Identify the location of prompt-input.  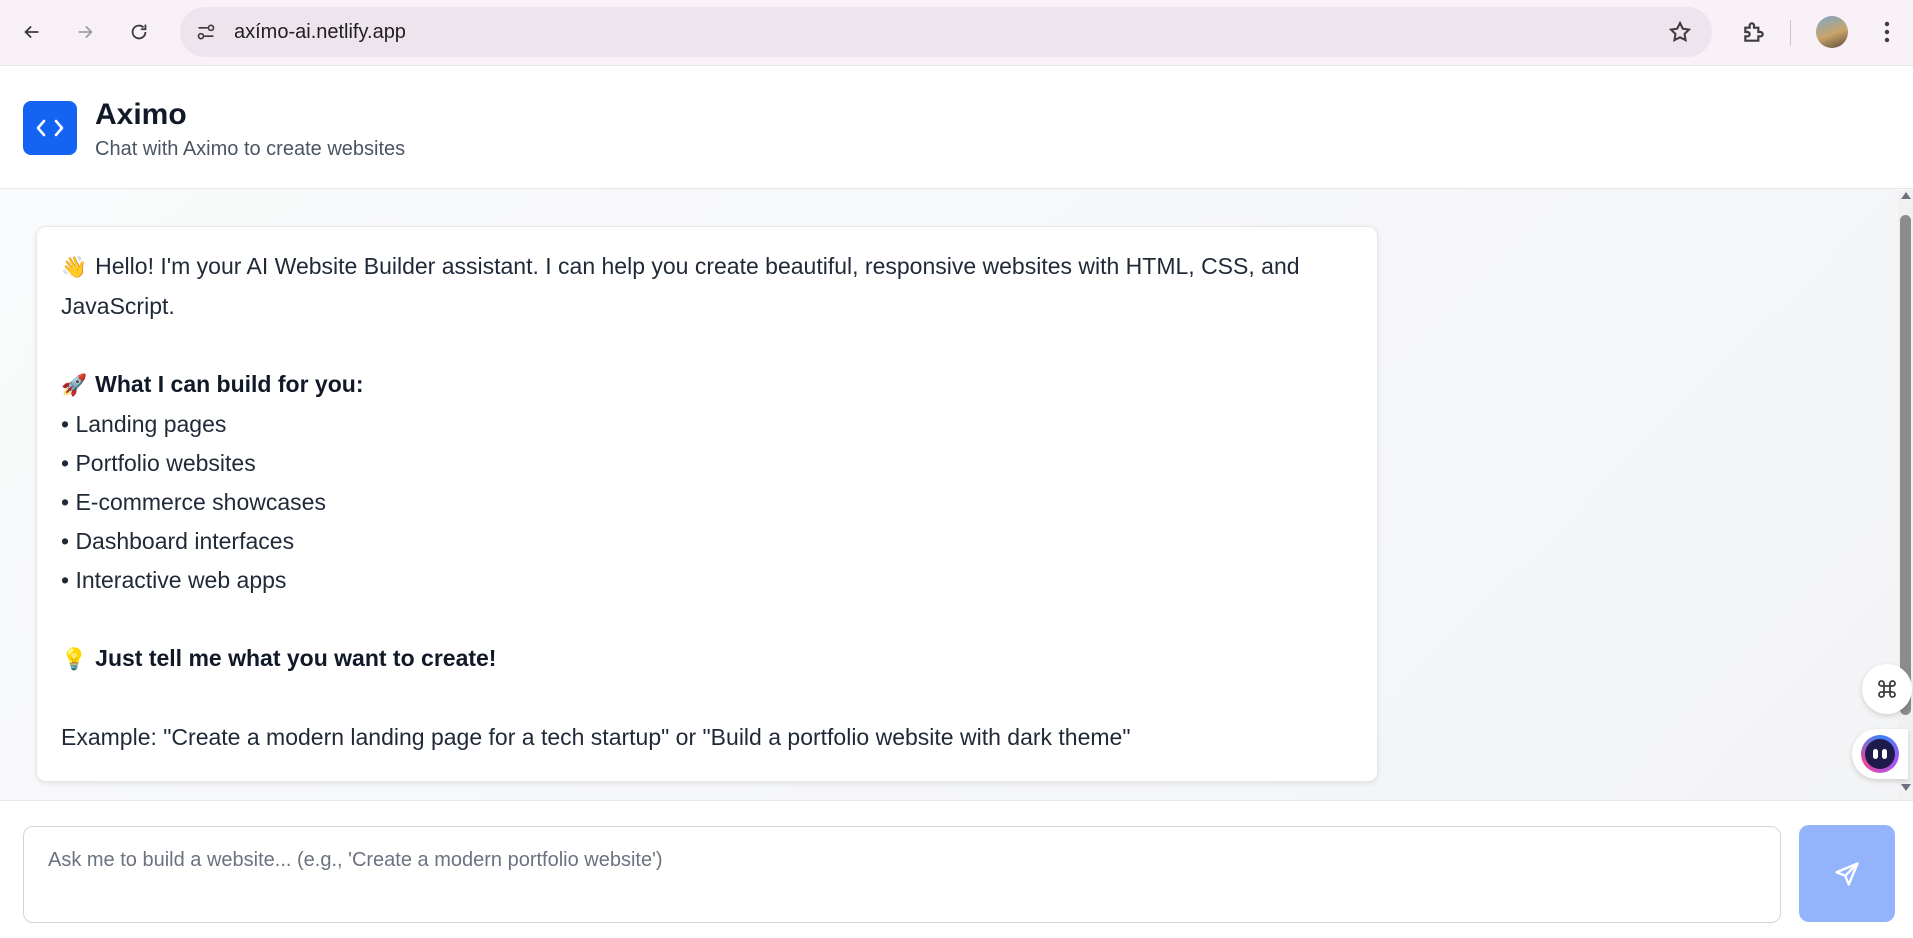
(902, 874).